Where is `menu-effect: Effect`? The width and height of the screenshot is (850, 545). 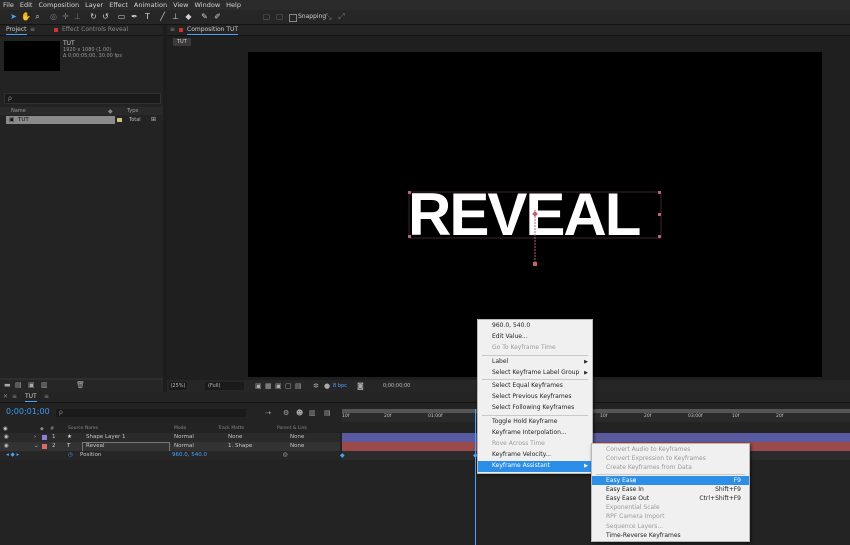
menu-effect: Effect is located at coordinates (118, 5).